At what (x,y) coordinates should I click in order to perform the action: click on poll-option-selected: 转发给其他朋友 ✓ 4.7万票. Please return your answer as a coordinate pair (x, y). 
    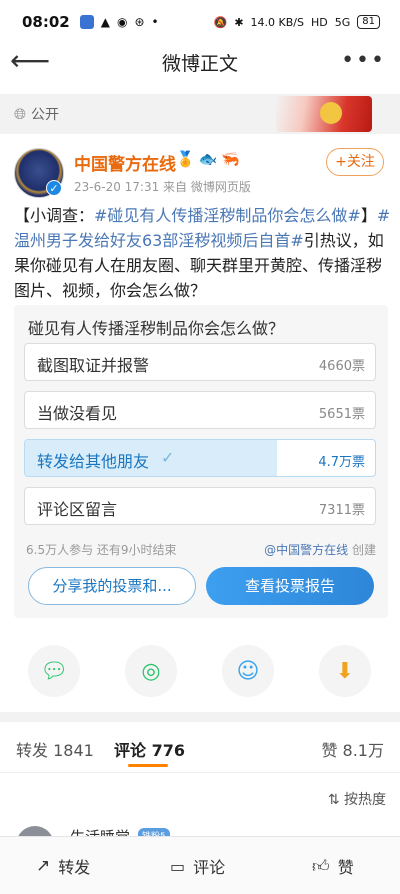
    Looking at the image, I should click on (200, 458).